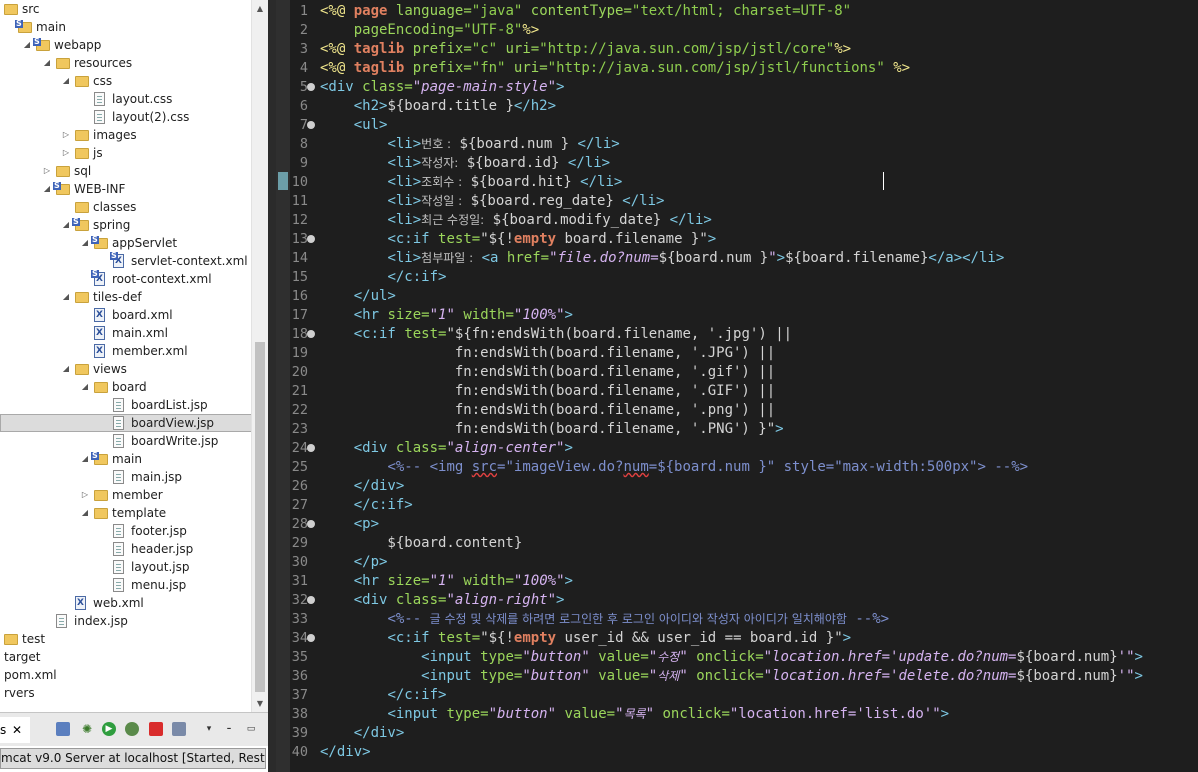 The width and height of the screenshot is (1198, 772). What do you see at coordinates (126, 315) in the screenshot?
I see `tree-item: Xboard.xml` at bounding box center [126, 315].